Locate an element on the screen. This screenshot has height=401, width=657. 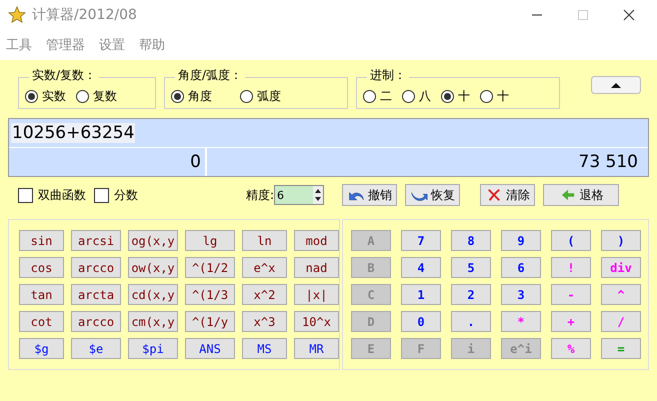
radio-label: 八 is located at coordinates (425, 96).